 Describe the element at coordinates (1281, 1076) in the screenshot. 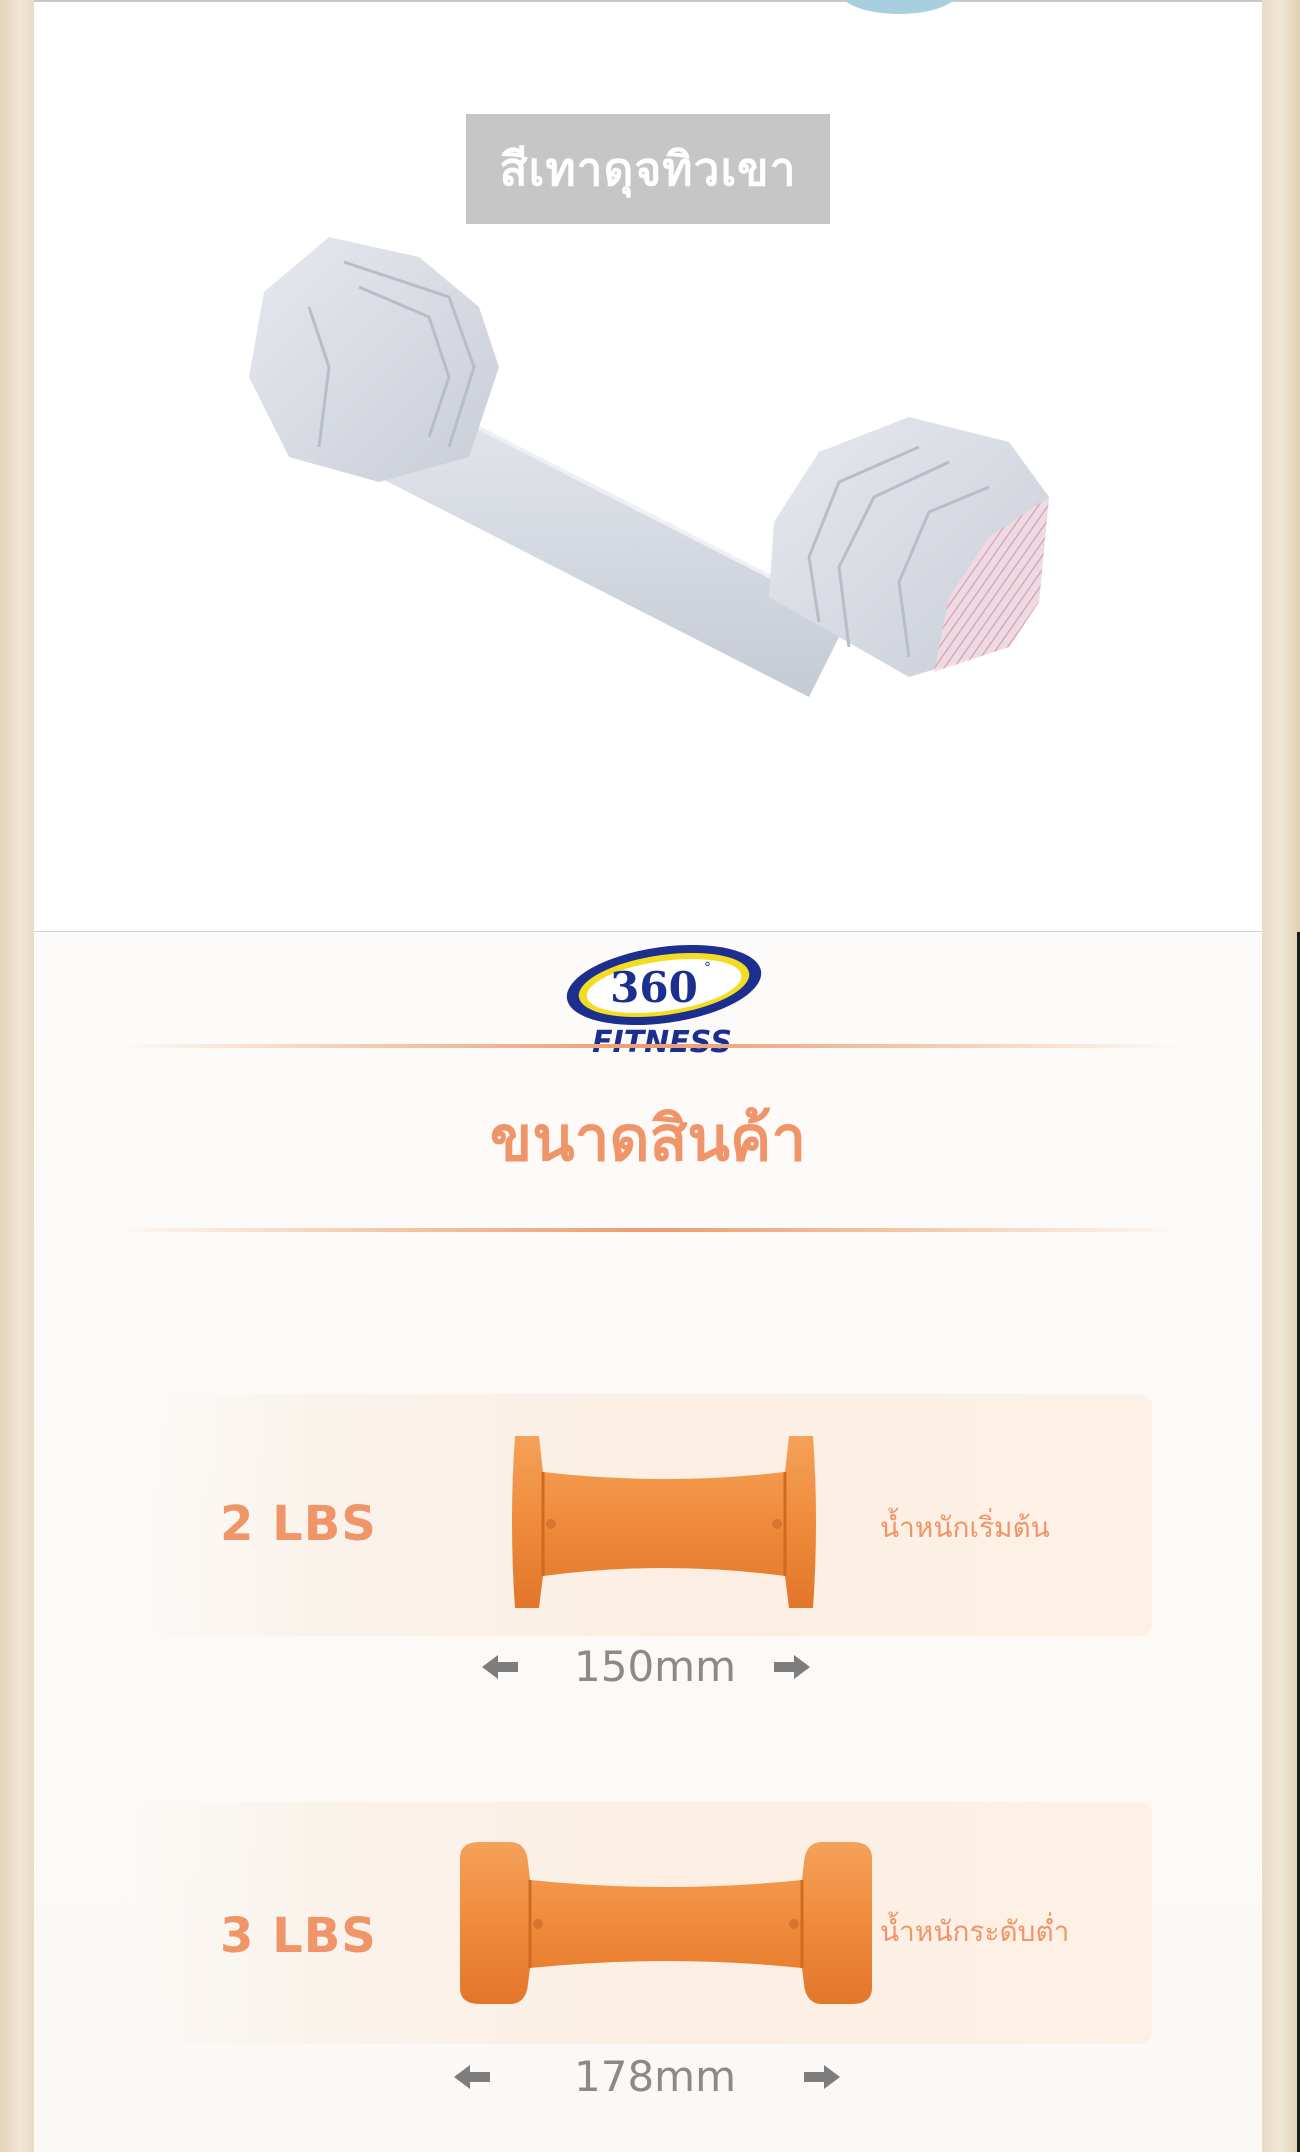

I see `page-edge-right` at that location.